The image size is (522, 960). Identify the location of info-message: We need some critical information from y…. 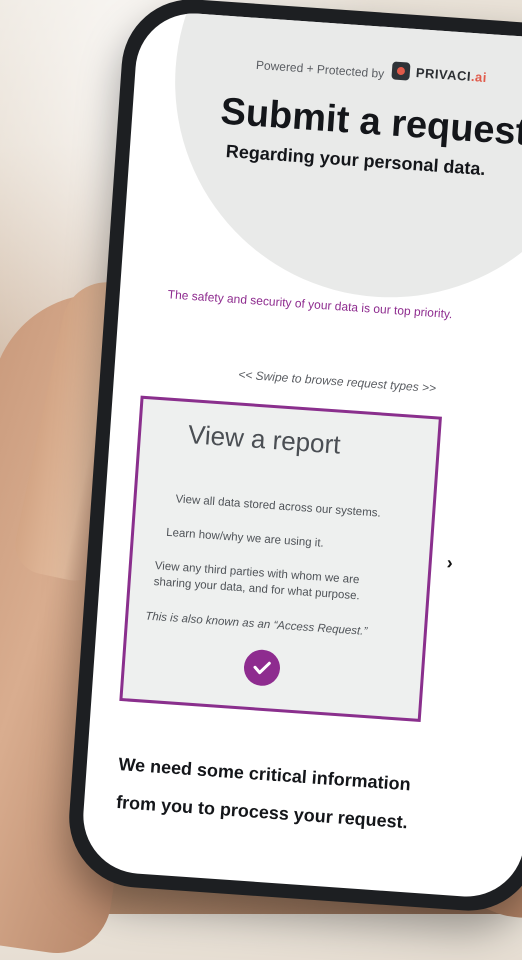
(263, 793).